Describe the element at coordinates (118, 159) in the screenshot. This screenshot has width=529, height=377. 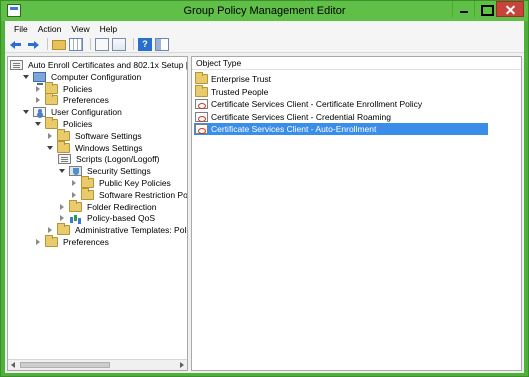
I see `tree-item-label: Scripts (Logon/Logoff)` at that location.